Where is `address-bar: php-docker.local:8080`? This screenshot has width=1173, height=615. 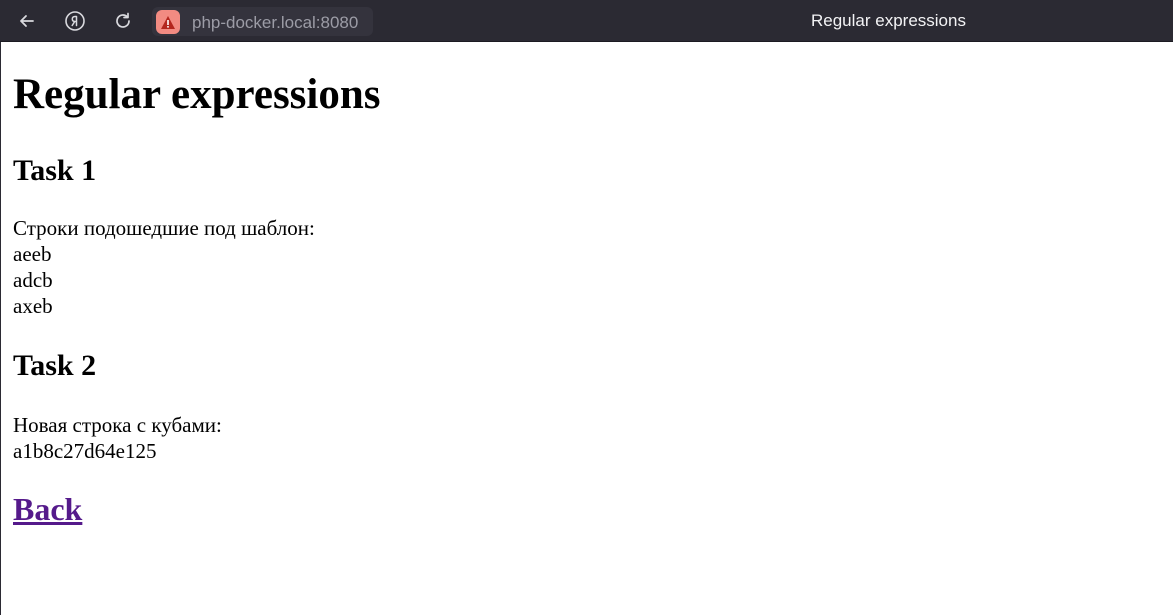 address-bar: php-docker.local:8080 is located at coordinates (262, 21).